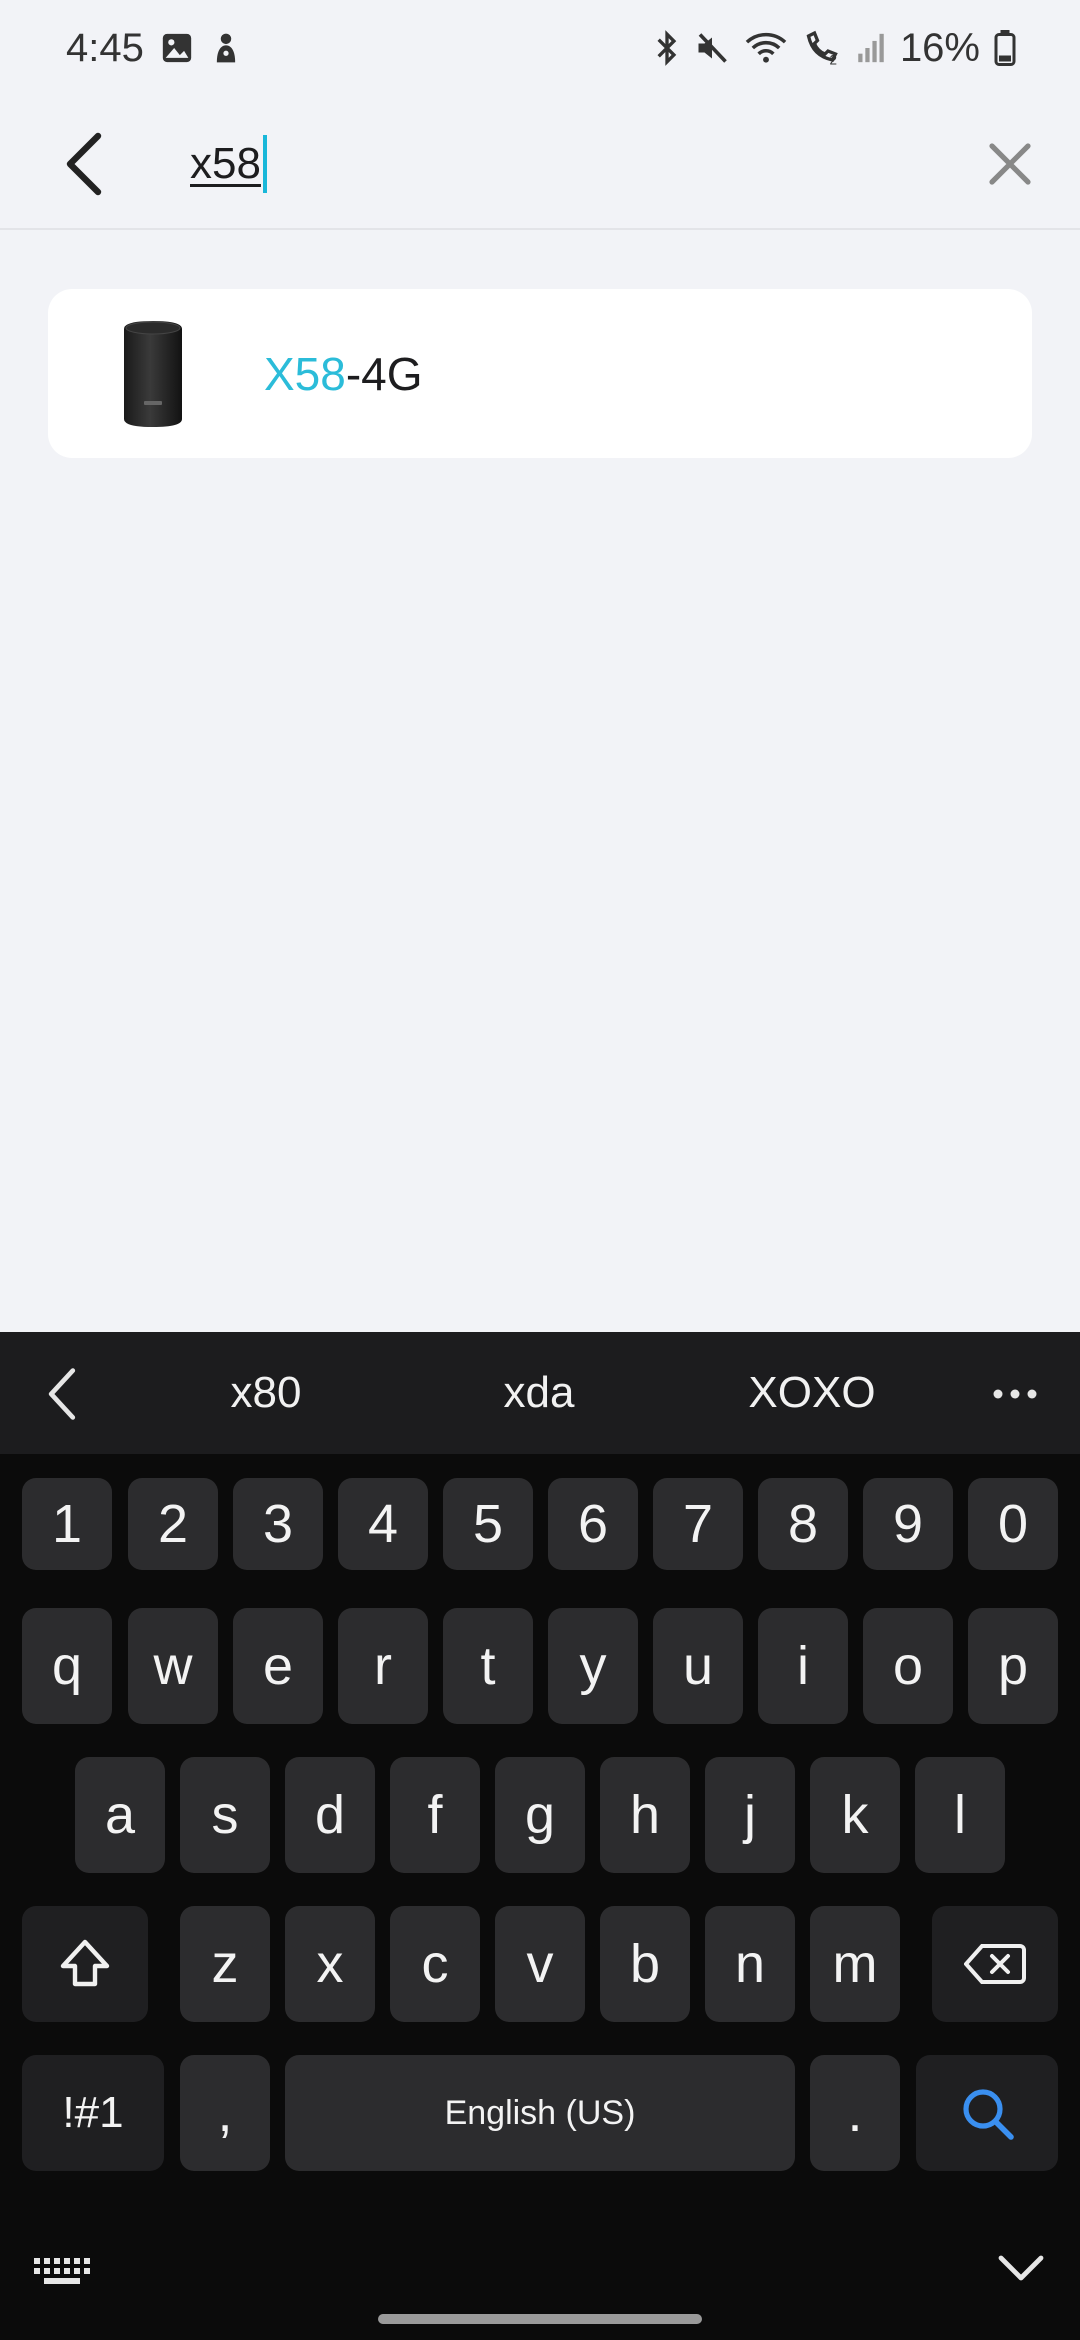  I want to click on shift-arrow-icon, so click(85, 1963).